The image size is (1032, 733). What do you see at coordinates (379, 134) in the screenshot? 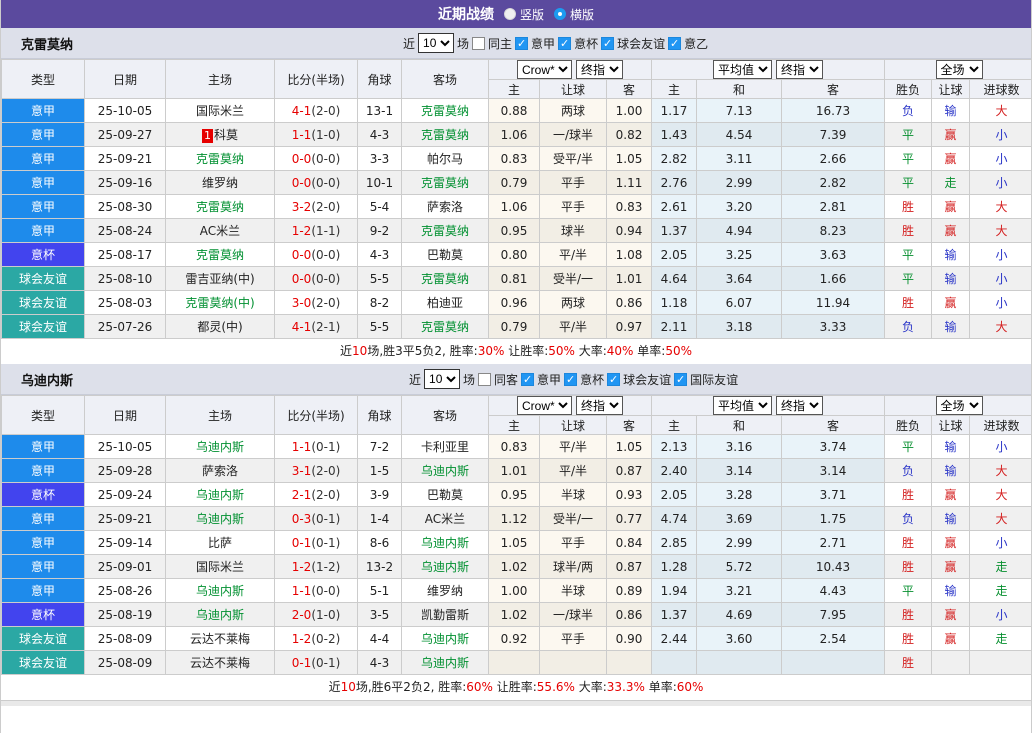
I see `cell-corners: 4-3` at bounding box center [379, 134].